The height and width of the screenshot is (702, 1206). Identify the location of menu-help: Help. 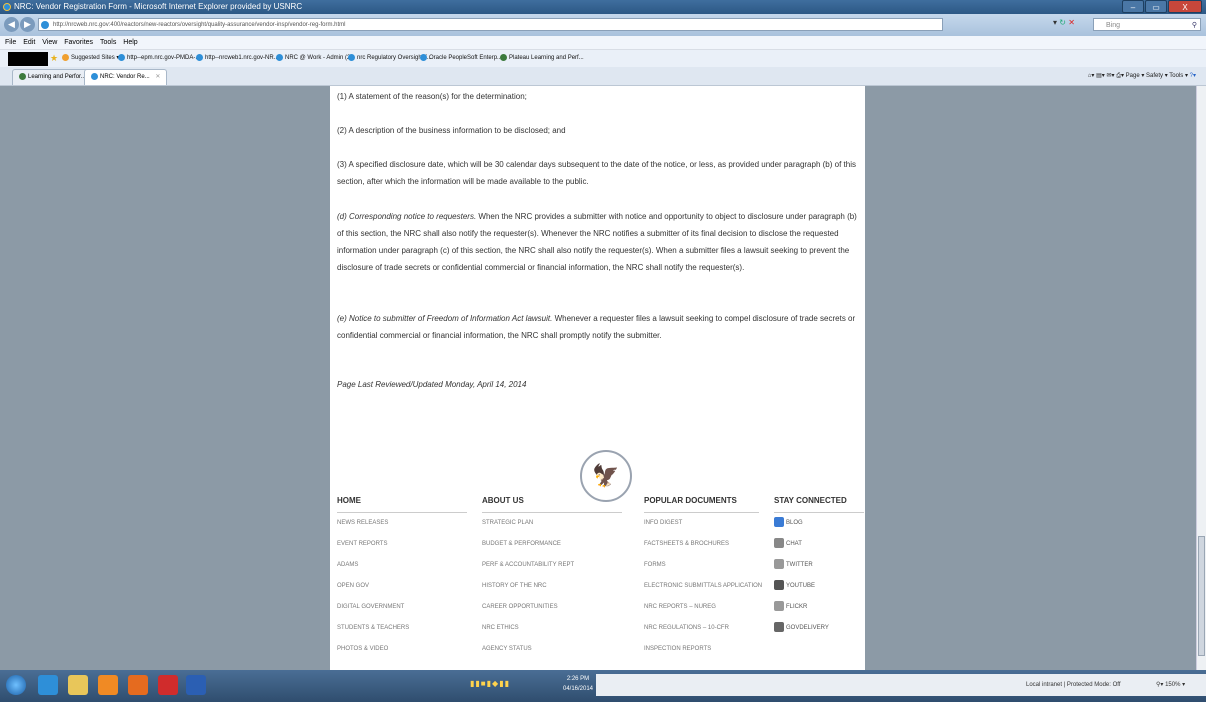
(130, 42).